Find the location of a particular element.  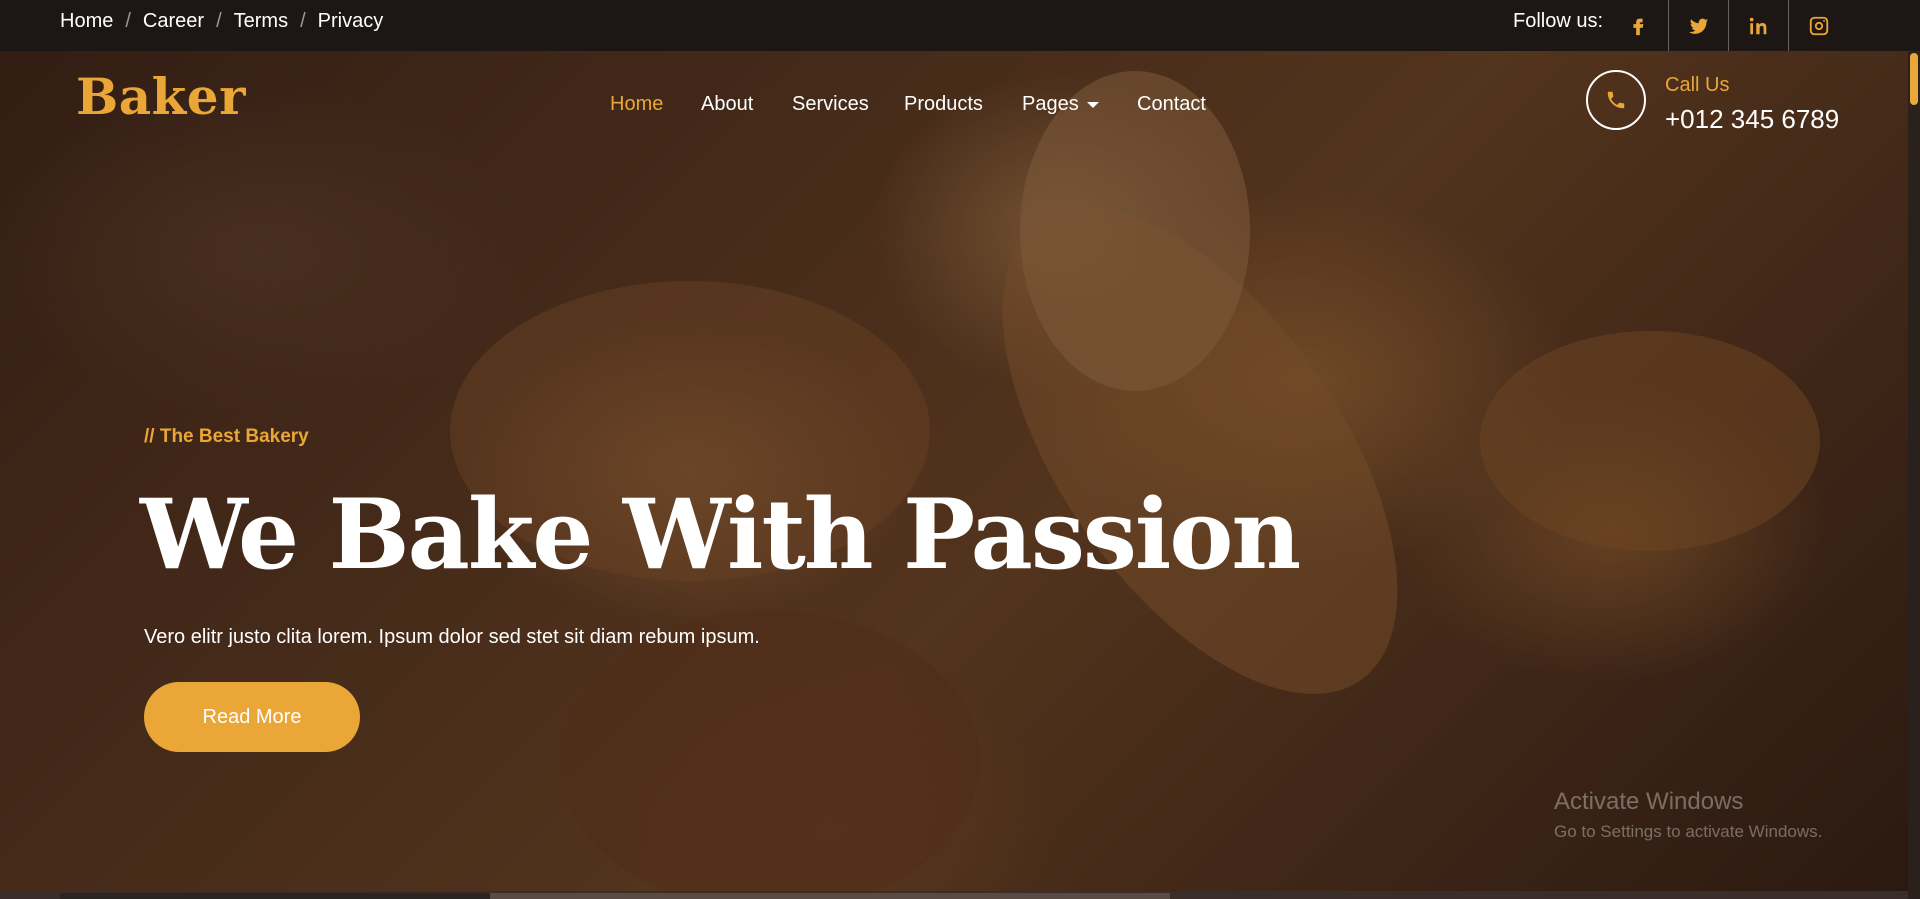

call-us-label: Call Us is located at coordinates (1697, 85).